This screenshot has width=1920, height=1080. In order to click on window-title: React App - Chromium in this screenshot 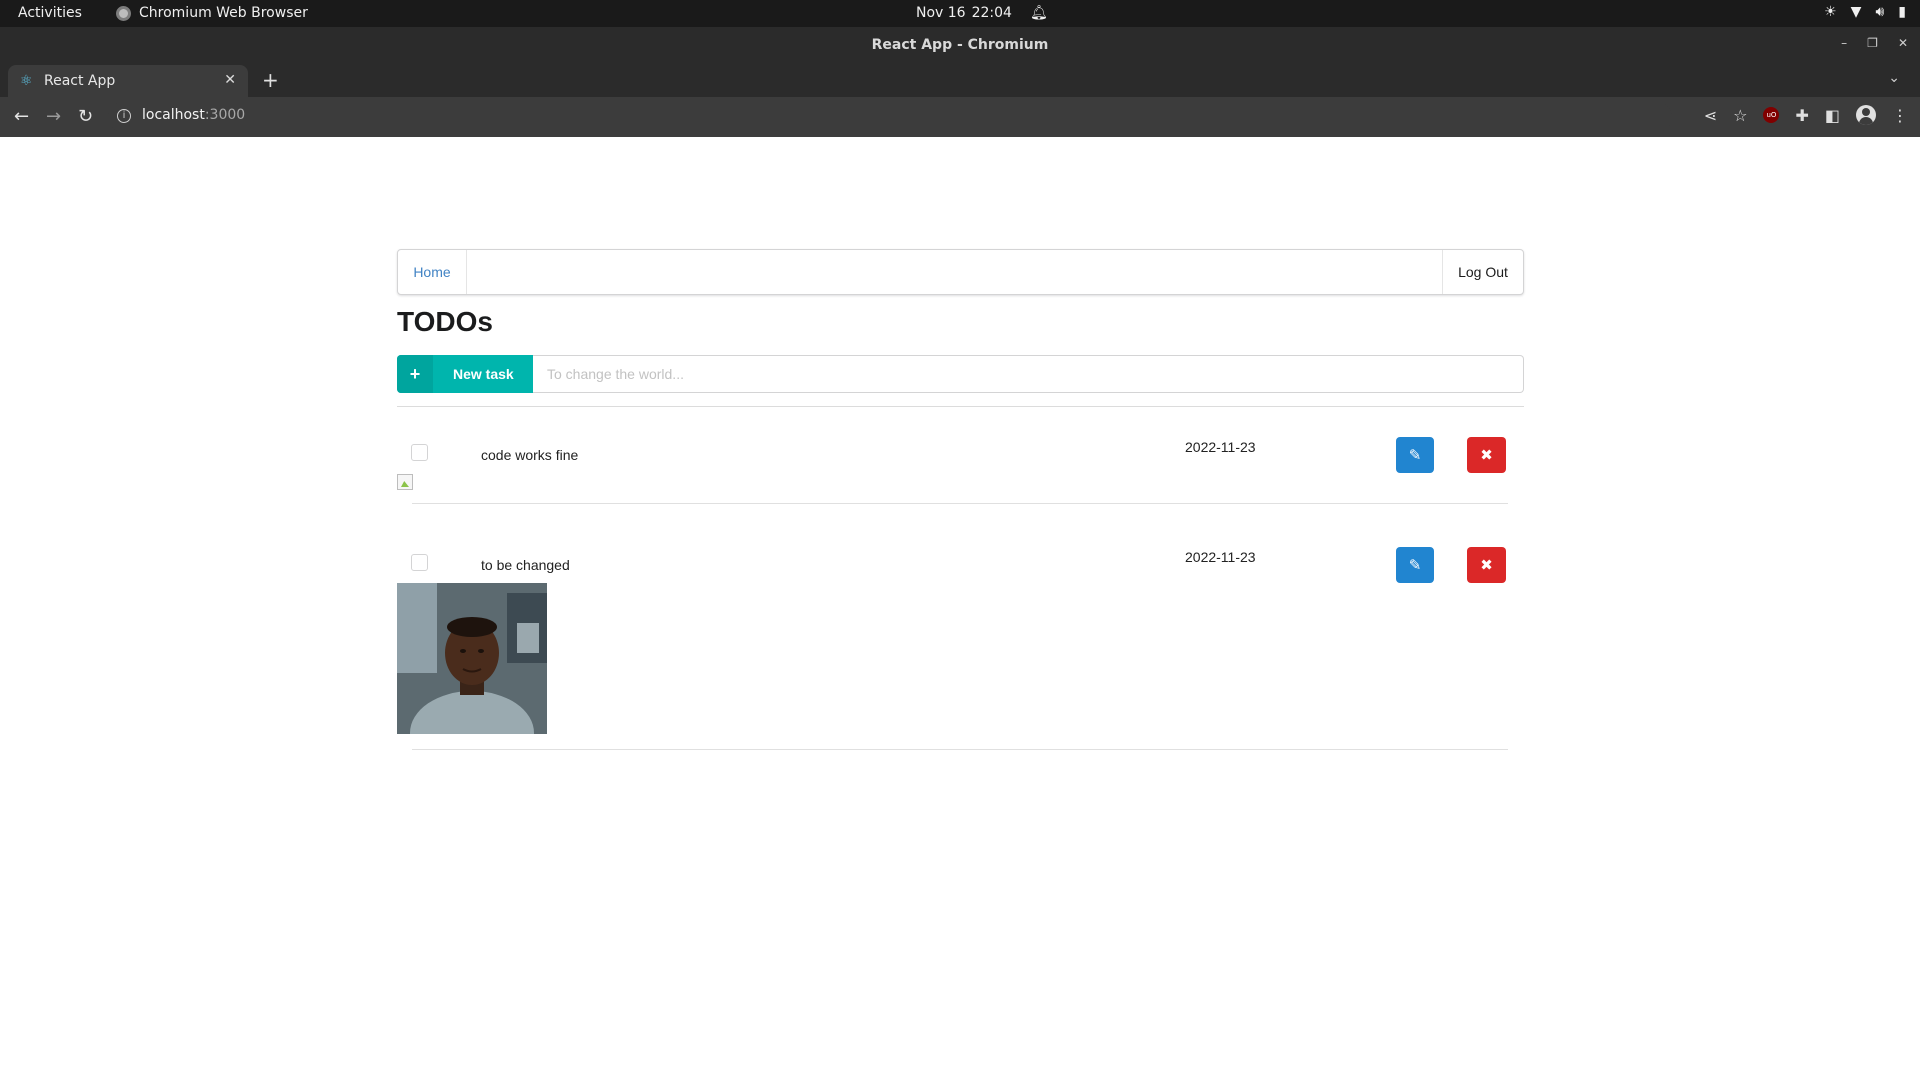, I will do `click(960, 45)`.